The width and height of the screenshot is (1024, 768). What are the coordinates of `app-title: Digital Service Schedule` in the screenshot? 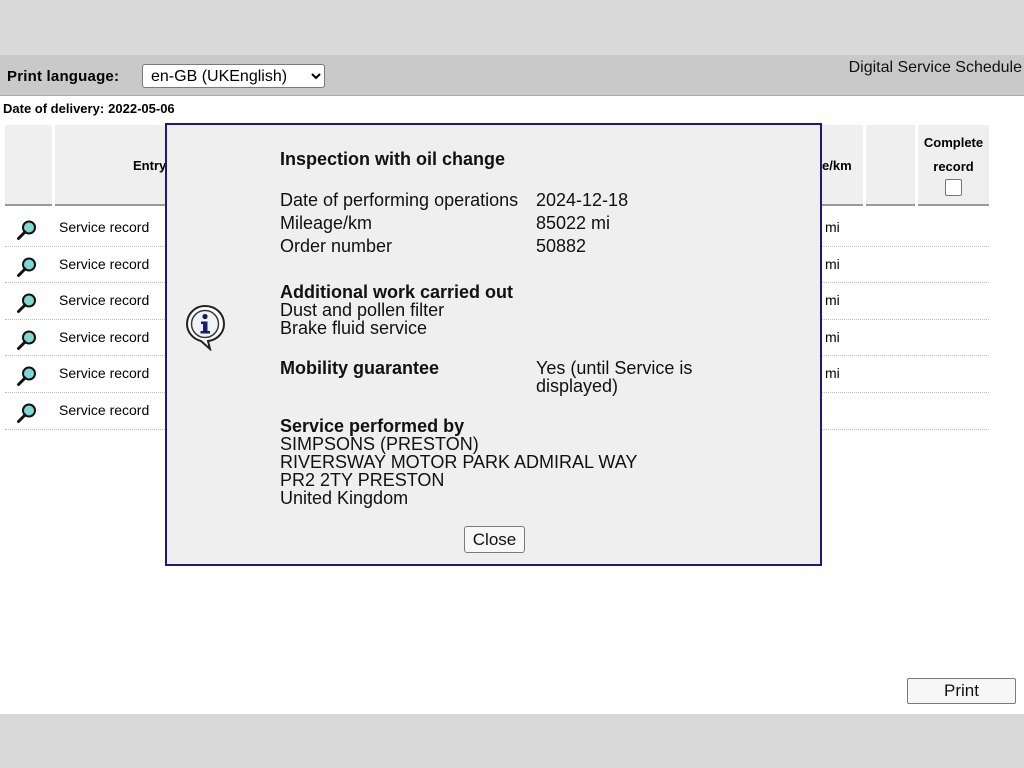 It's located at (935, 67).